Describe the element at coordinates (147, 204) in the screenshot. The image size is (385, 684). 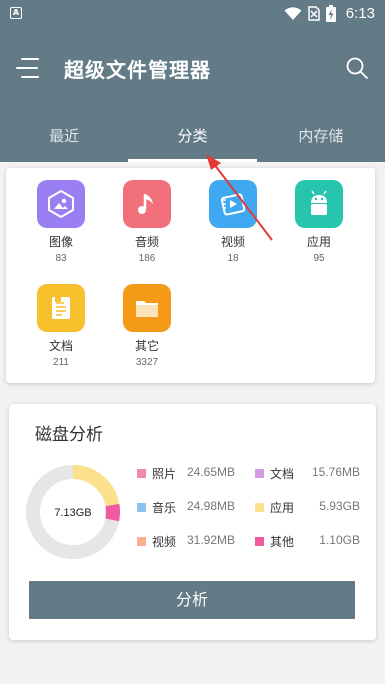
I see `music-icon` at that location.